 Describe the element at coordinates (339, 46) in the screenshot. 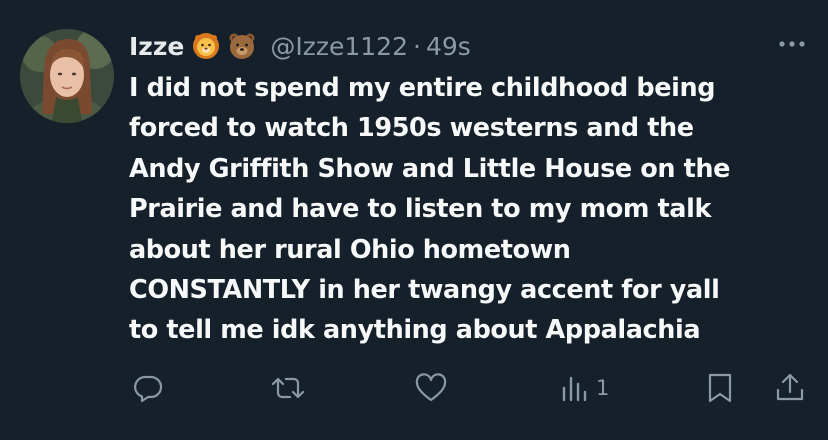

I see `user-handle: @Izze1122` at that location.